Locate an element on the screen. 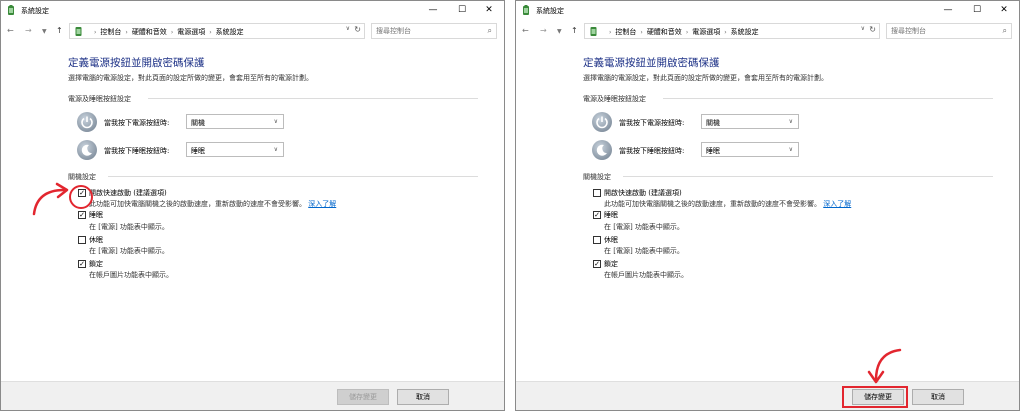 The height and width of the screenshot is (411, 1024). annotation-highlight-box is located at coordinates (875, 397).